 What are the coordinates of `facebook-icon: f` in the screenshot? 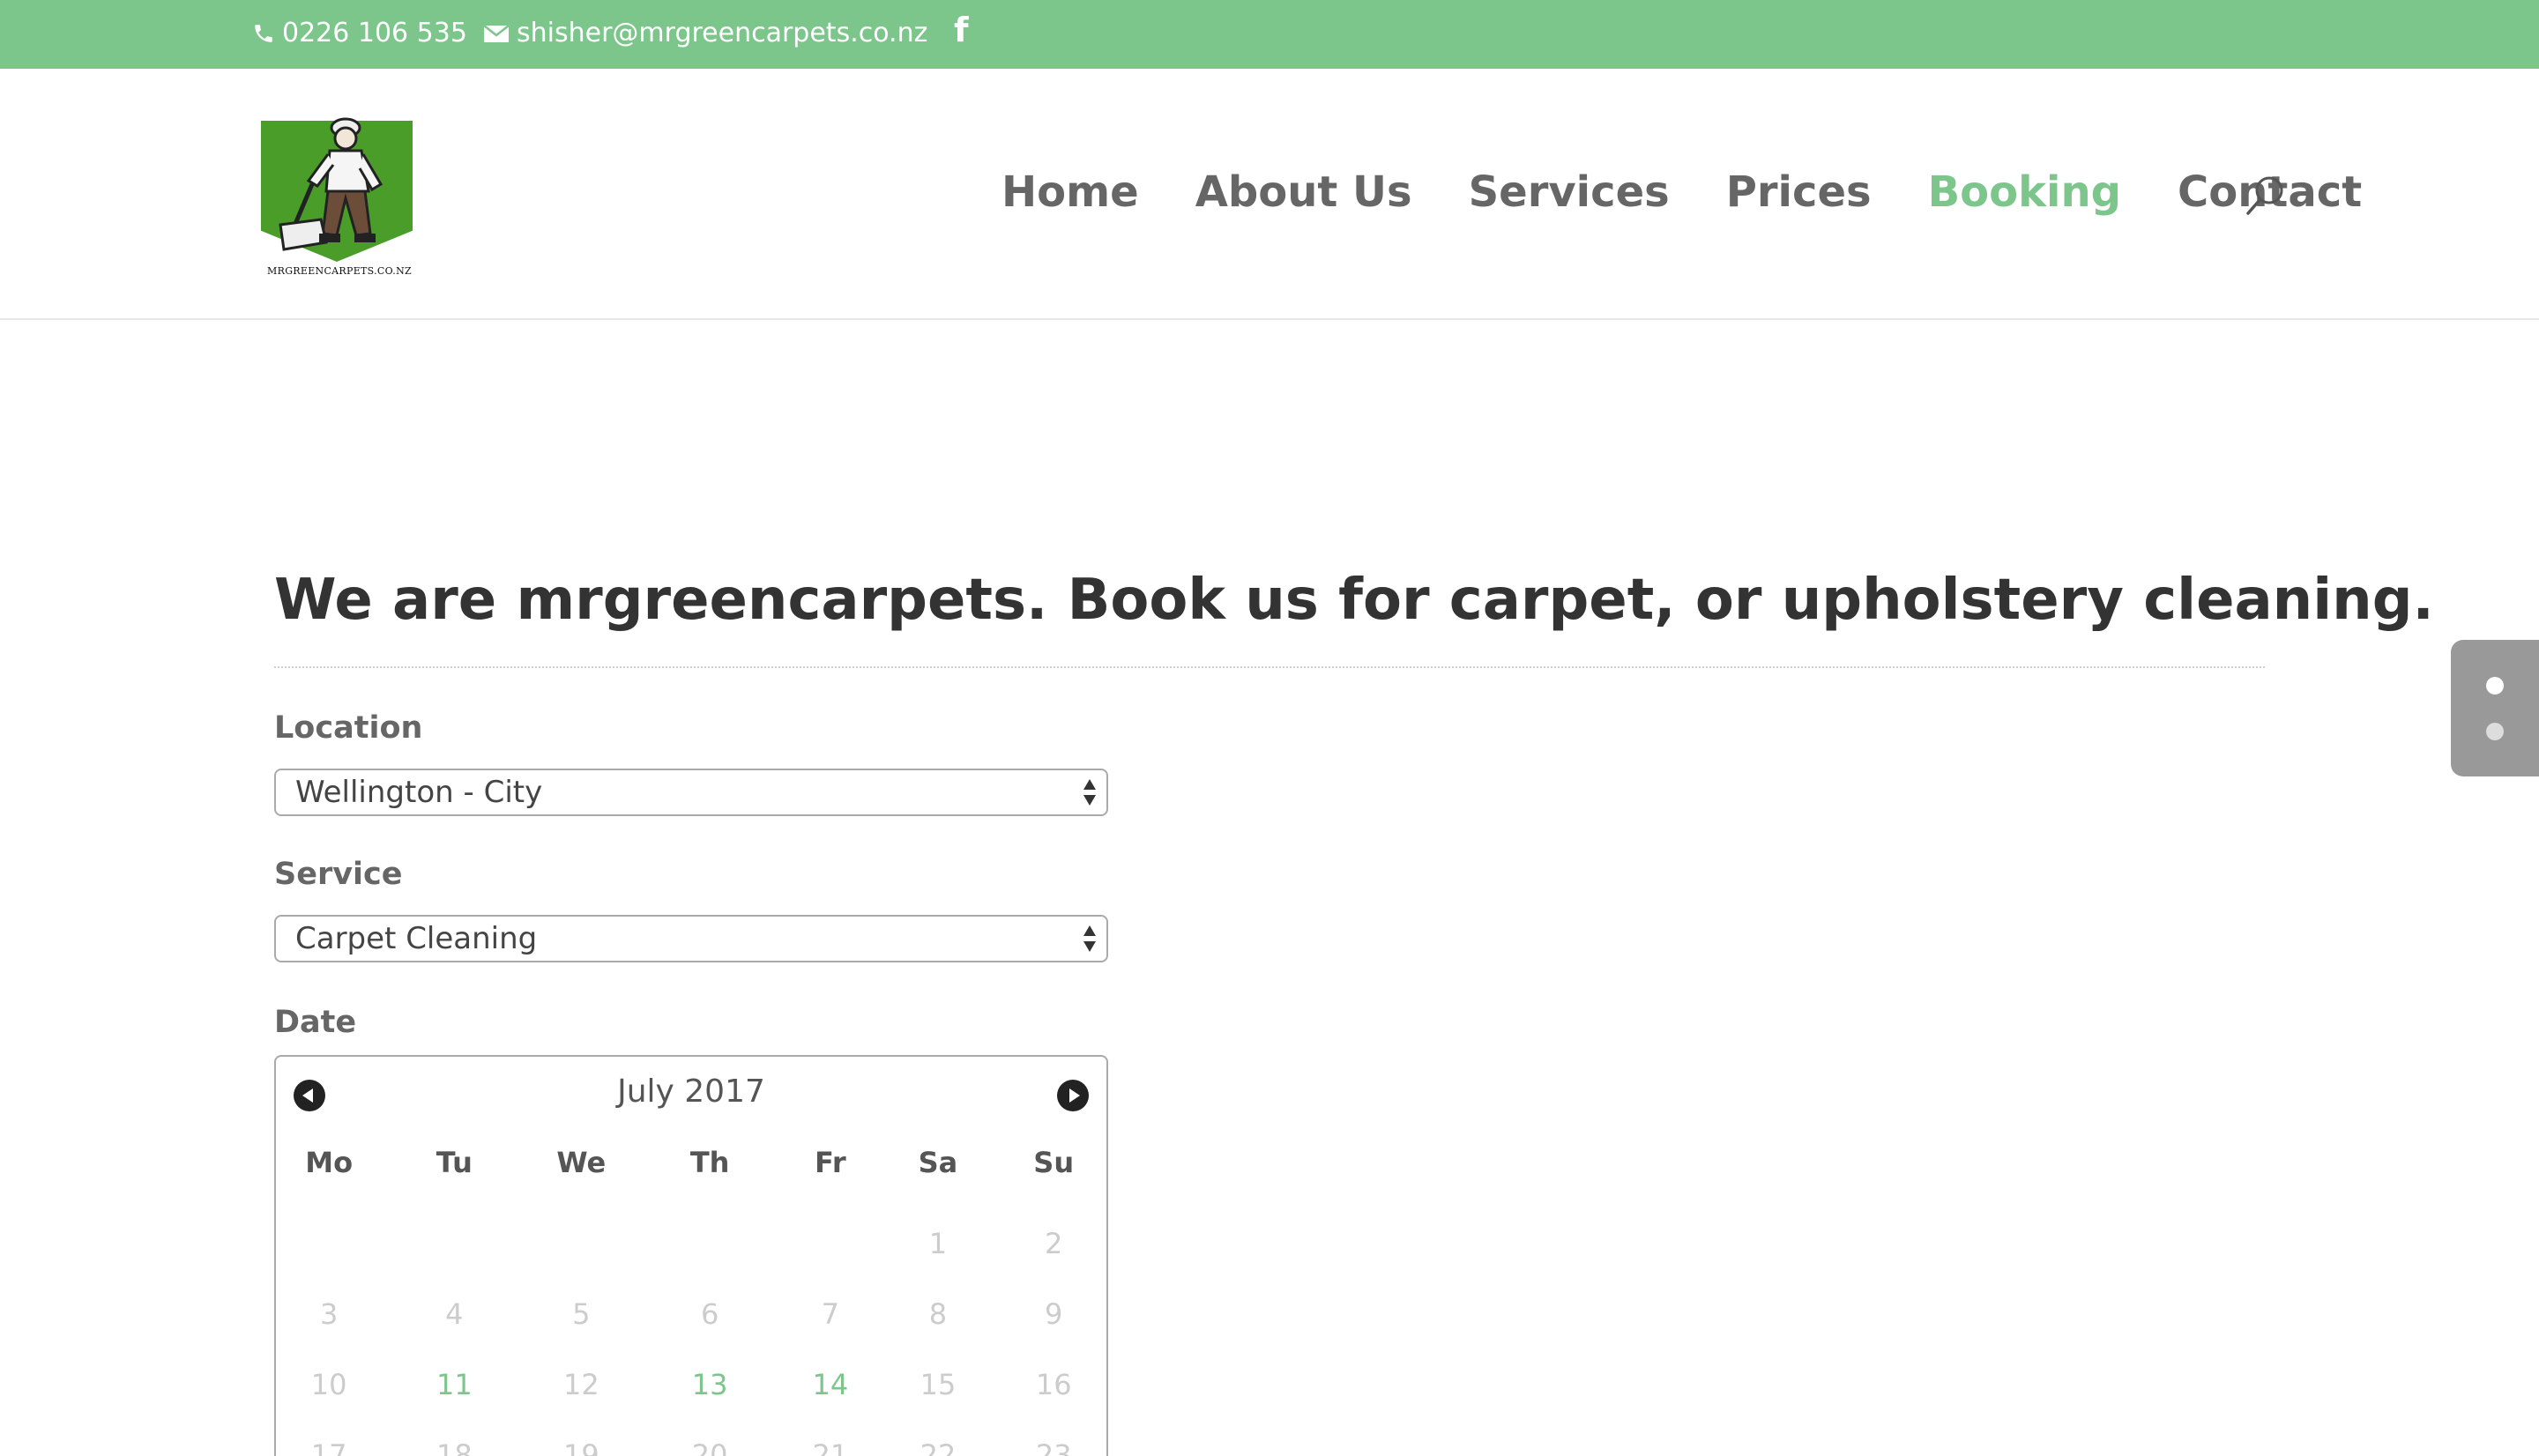 It's located at (961, 30).